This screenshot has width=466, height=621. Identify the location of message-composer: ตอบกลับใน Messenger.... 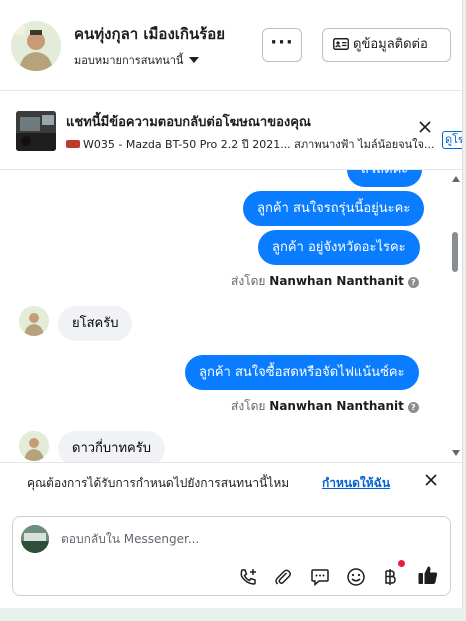
(231, 556).